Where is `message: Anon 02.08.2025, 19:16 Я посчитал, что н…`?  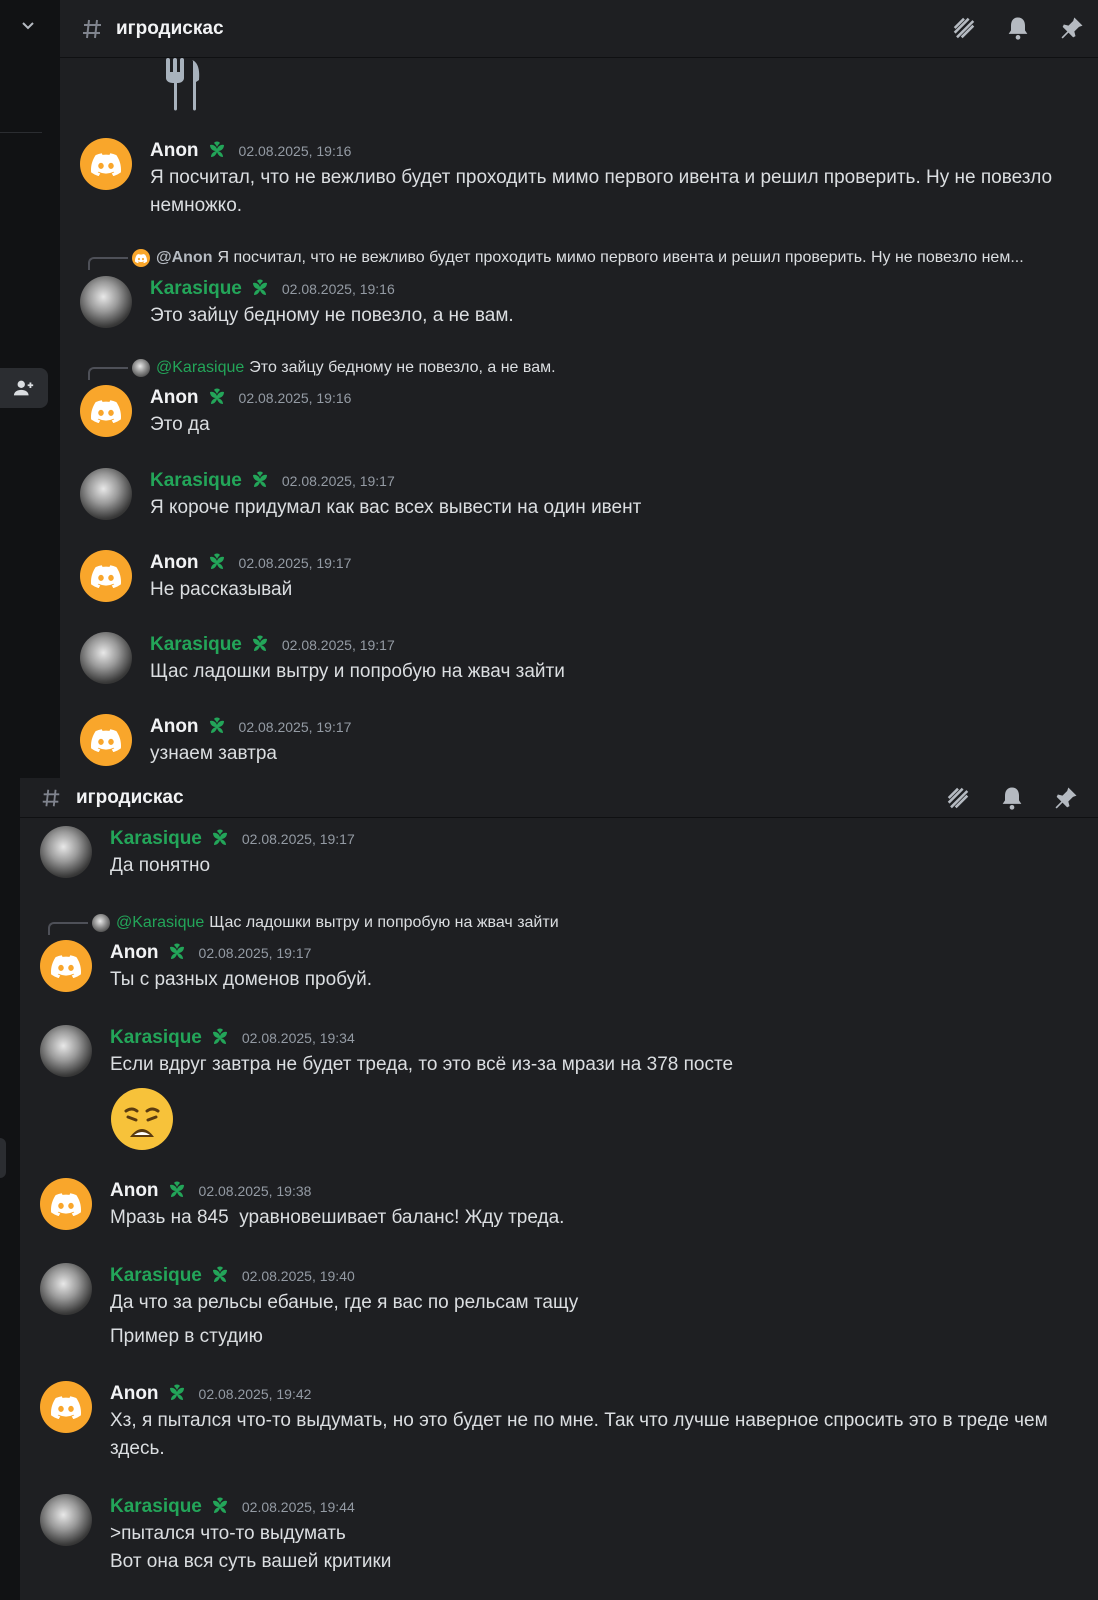
message: Anon 02.08.2025, 19:16 Я посчитал, что н… is located at coordinates (584, 179).